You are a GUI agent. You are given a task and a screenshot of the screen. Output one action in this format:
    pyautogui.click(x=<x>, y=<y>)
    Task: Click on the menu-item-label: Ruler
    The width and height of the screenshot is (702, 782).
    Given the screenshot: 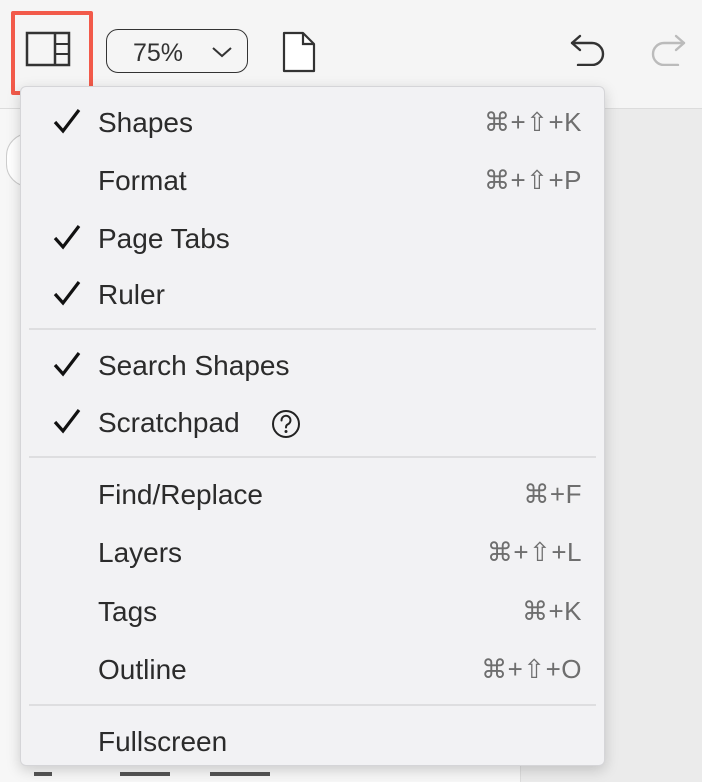 What is the action you would take?
    pyautogui.click(x=131, y=294)
    